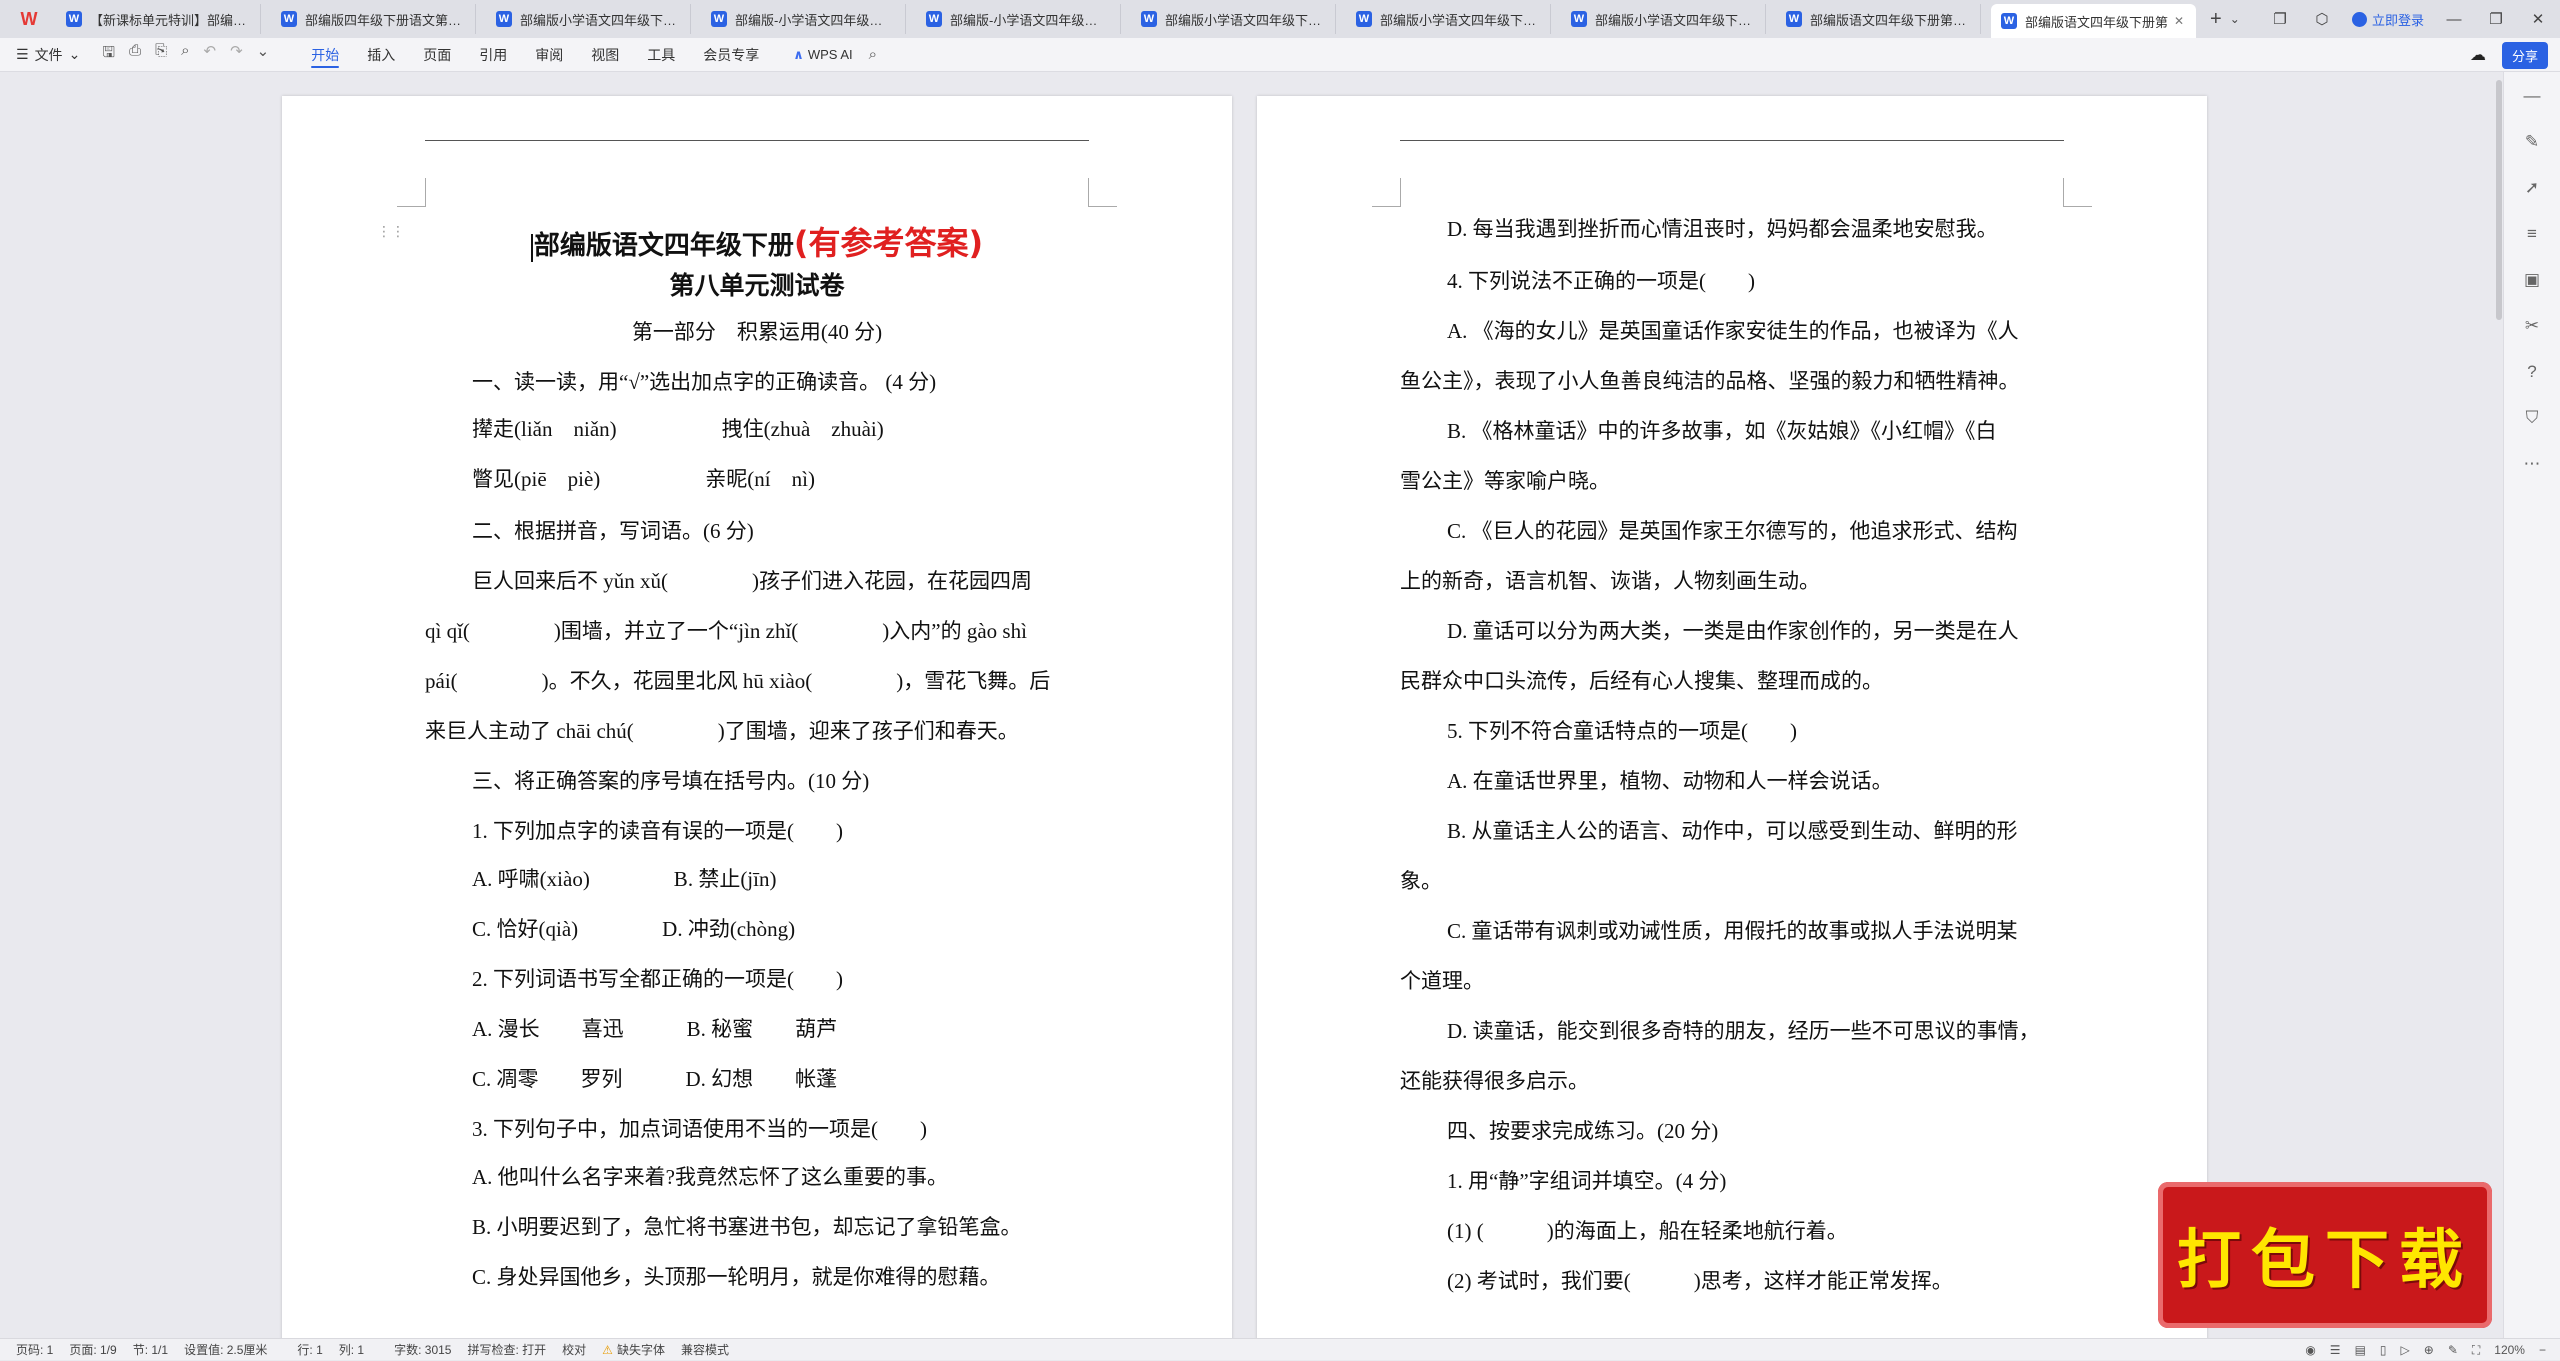  Describe the element at coordinates (2453, 1350) in the screenshot. I see `pen-mode-icon: ✎` at that location.